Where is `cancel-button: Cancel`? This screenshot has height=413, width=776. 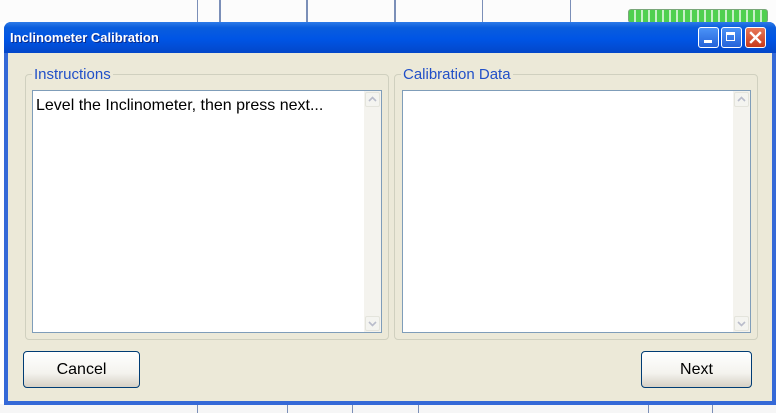 cancel-button: Cancel is located at coordinates (81, 369).